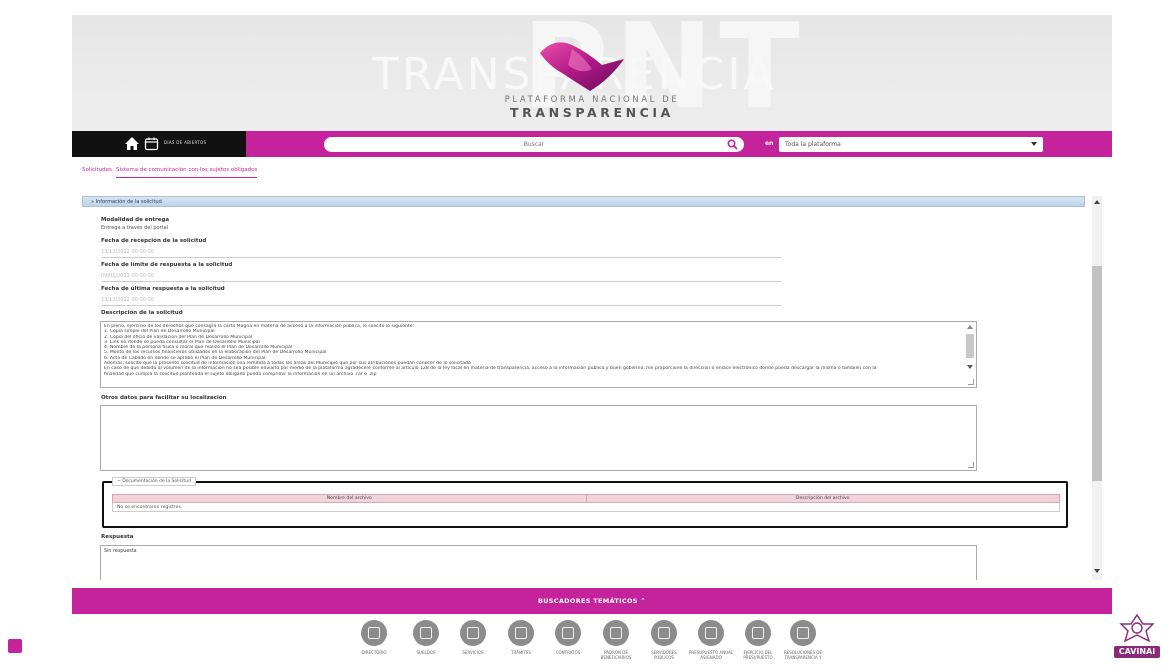 The width and height of the screenshot is (1174, 667). Describe the element at coordinates (473, 652) in the screenshot. I see `tool-label: SERVICIOS` at that location.